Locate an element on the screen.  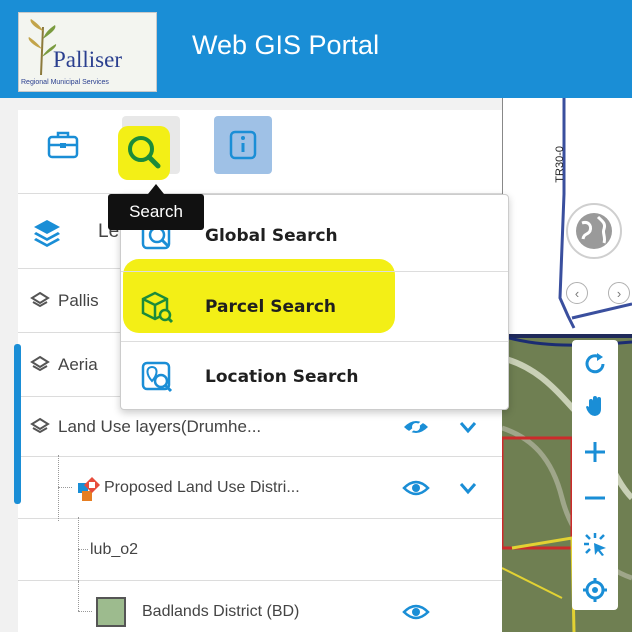
location-search-icon is located at coordinates (157, 376).